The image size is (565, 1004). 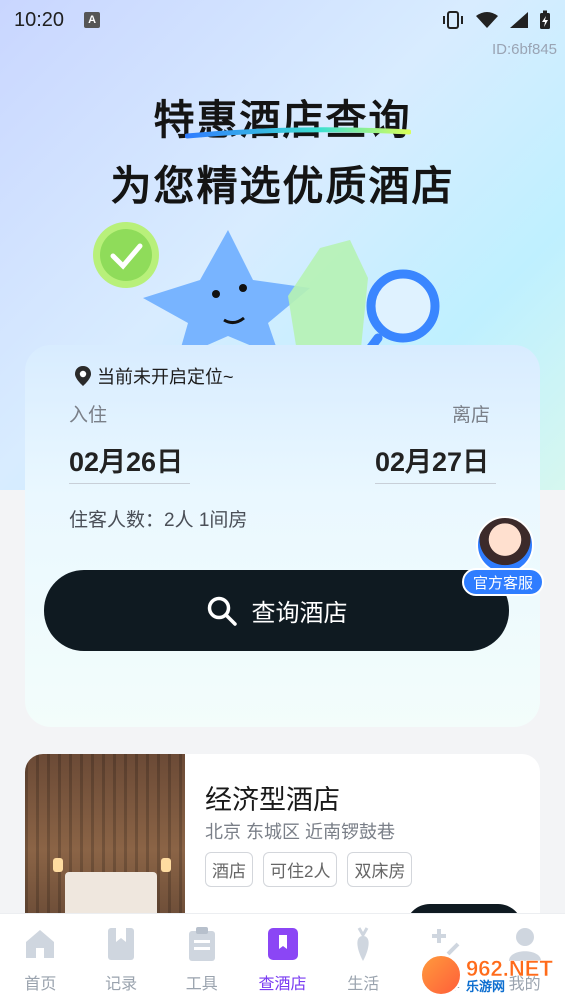 I want to click on hotel-lamp-left, so click(x=58, y=865).